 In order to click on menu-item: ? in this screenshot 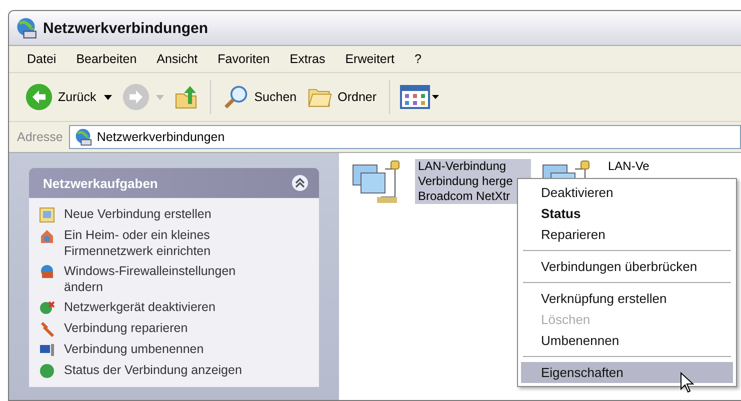, I will do `click(418, 59)`.